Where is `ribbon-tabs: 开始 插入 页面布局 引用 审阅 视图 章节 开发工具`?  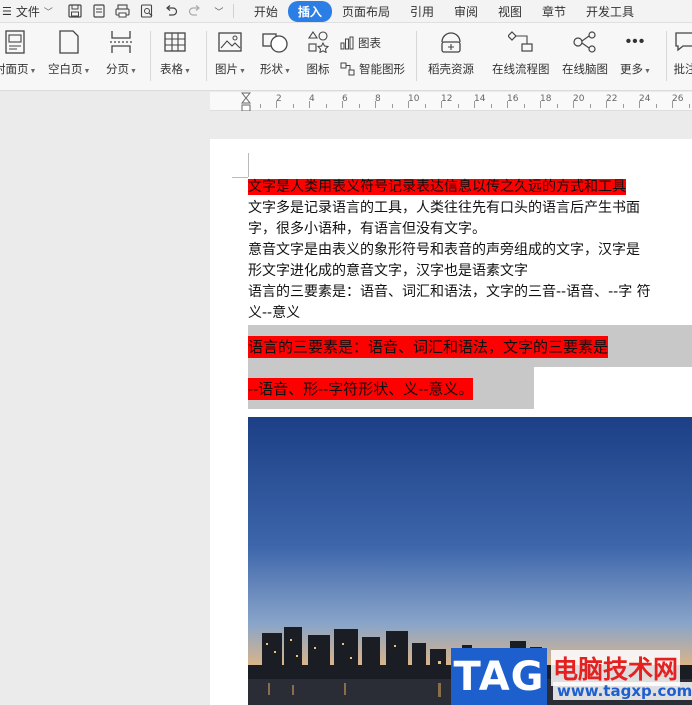 ribbon-tabs: 开始 插入 页面布局 引用 审阅 视图 章节 开发工具 is located at coordinates (444, 11).